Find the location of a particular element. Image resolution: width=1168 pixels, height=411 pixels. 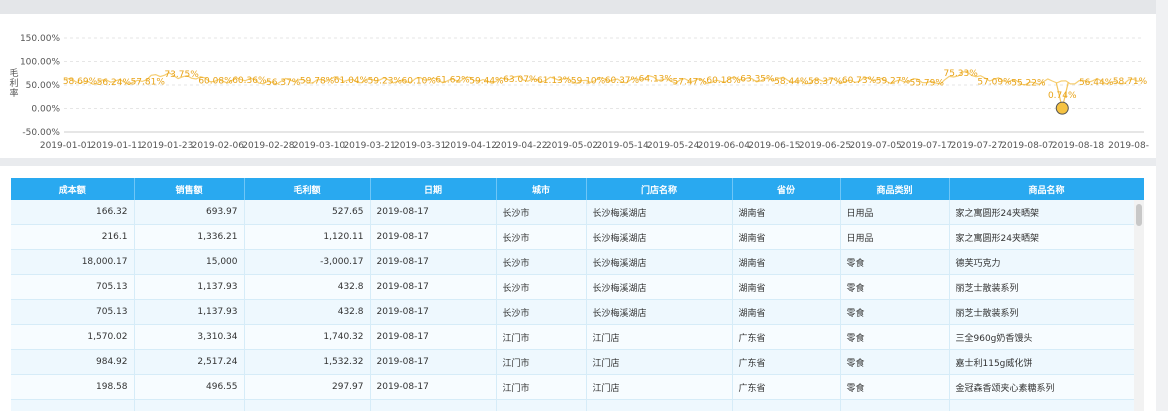

data-label: 56.44% is located at coordinates (1096, 83).